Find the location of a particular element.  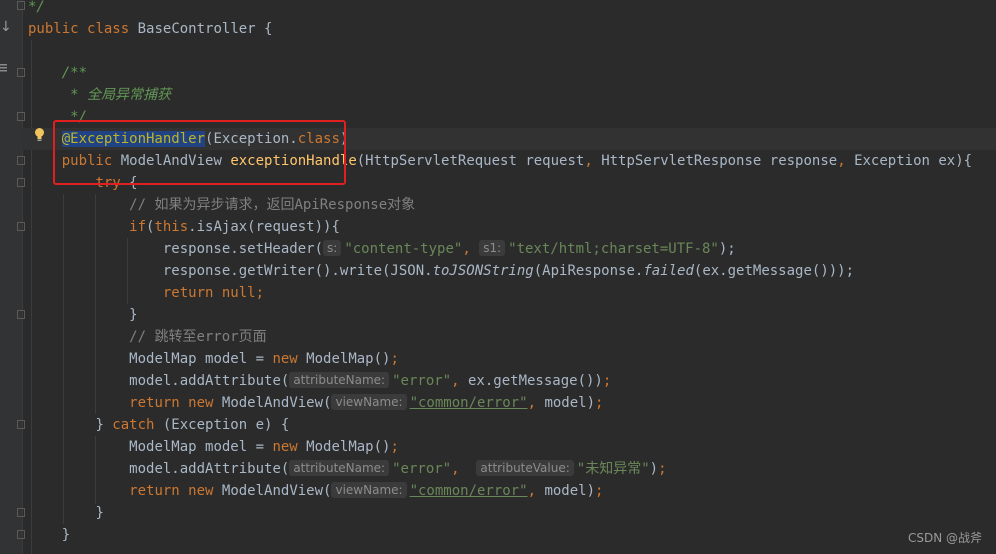

code-text: ex.getMessage()) is located at coordinates (531, 381).